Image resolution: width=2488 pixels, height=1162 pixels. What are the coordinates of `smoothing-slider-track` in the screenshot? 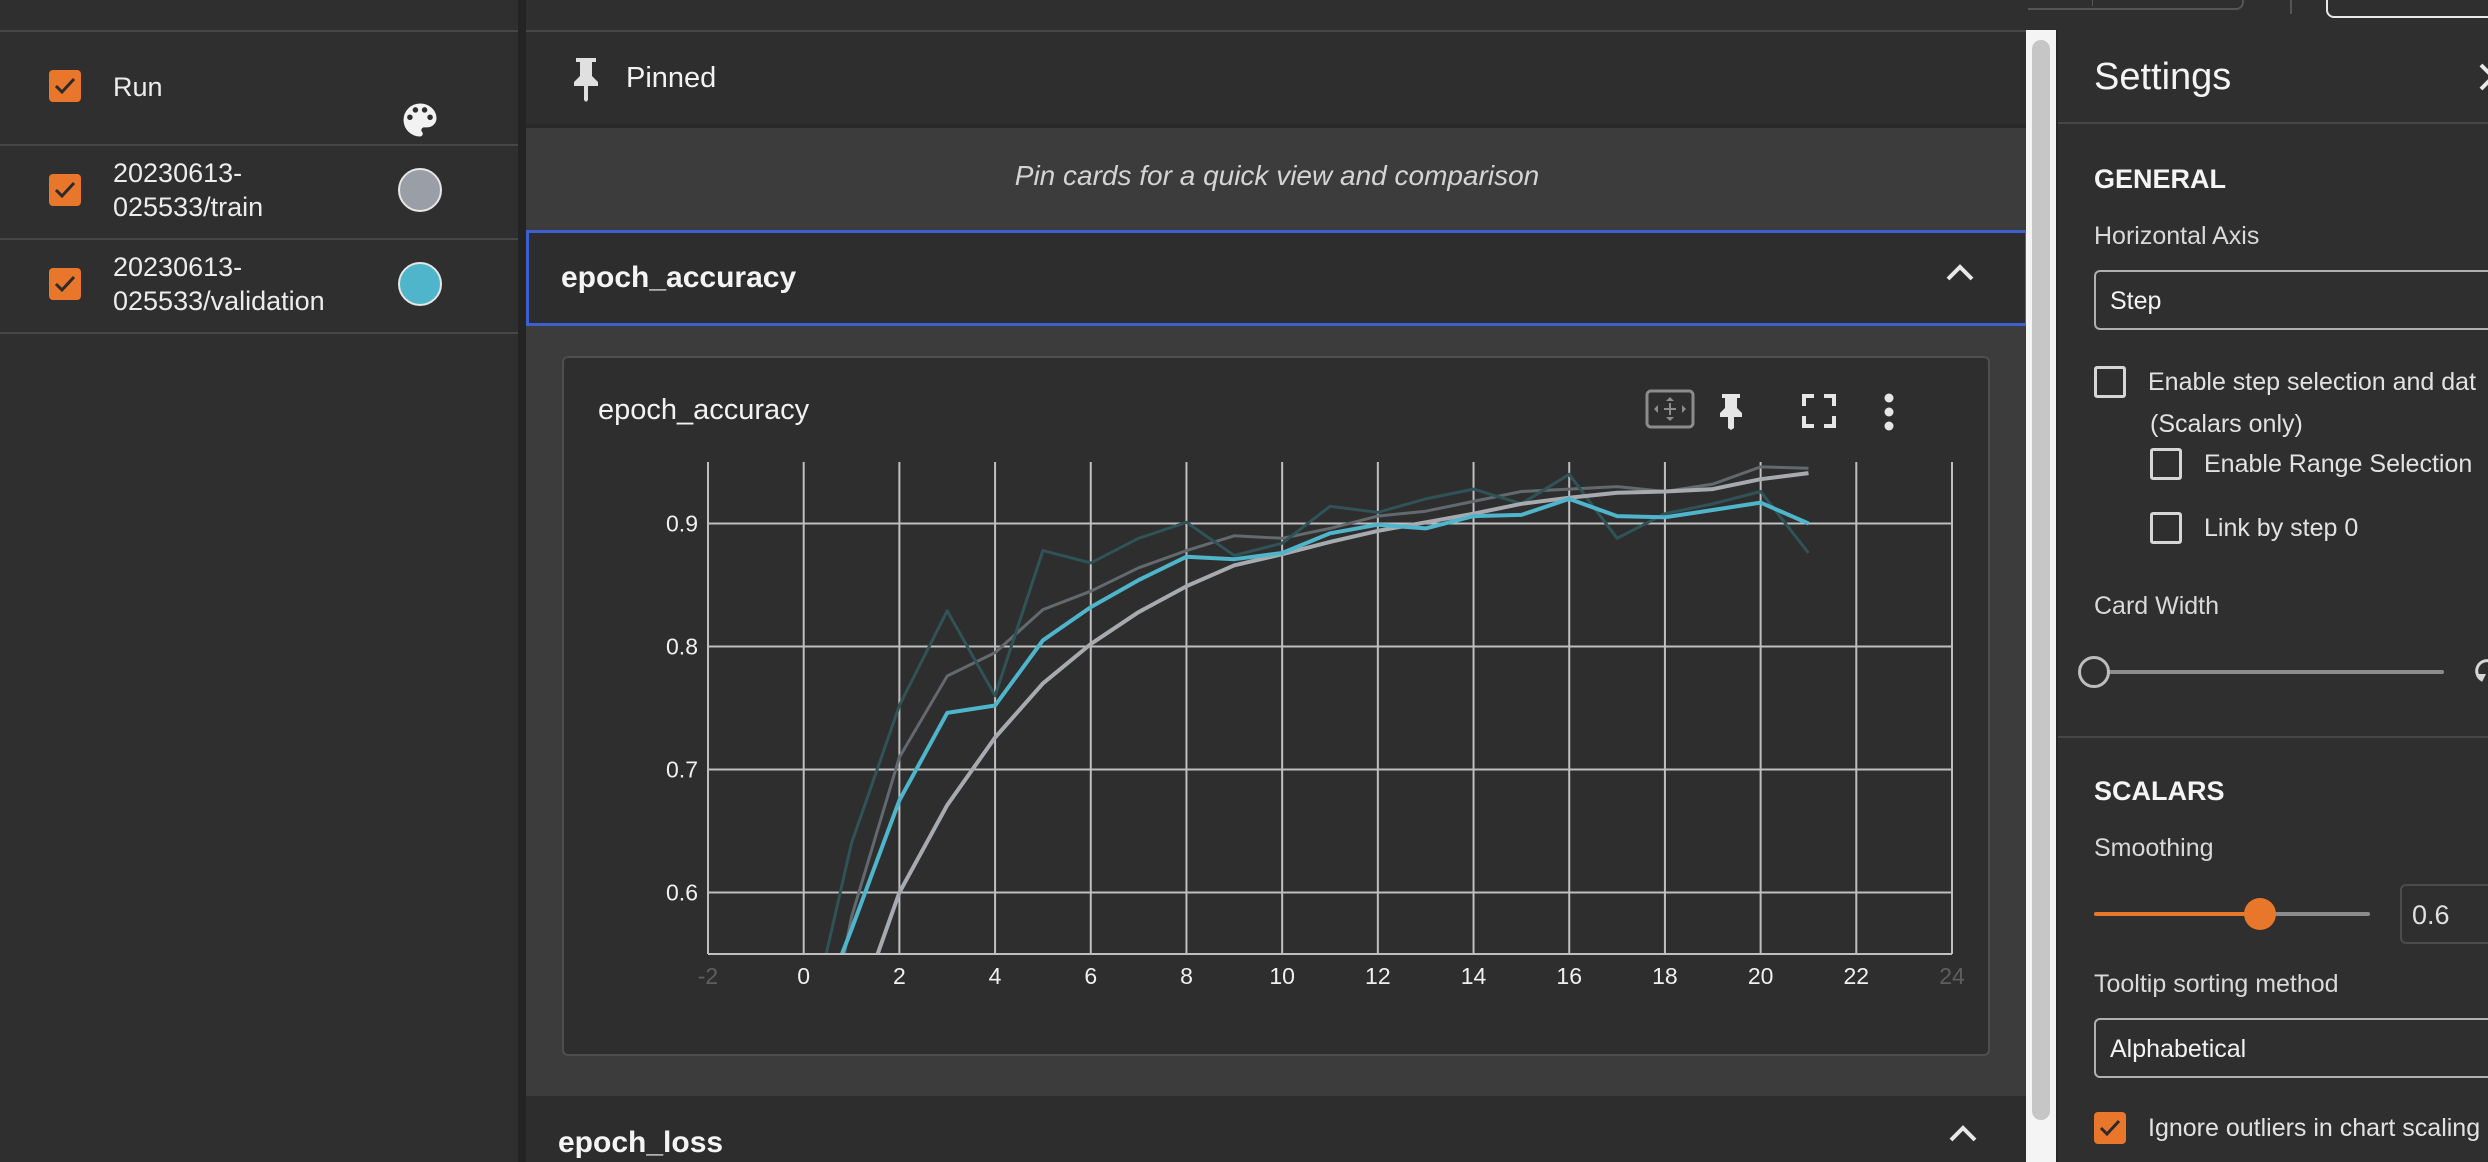 It's located at (2314, 914).